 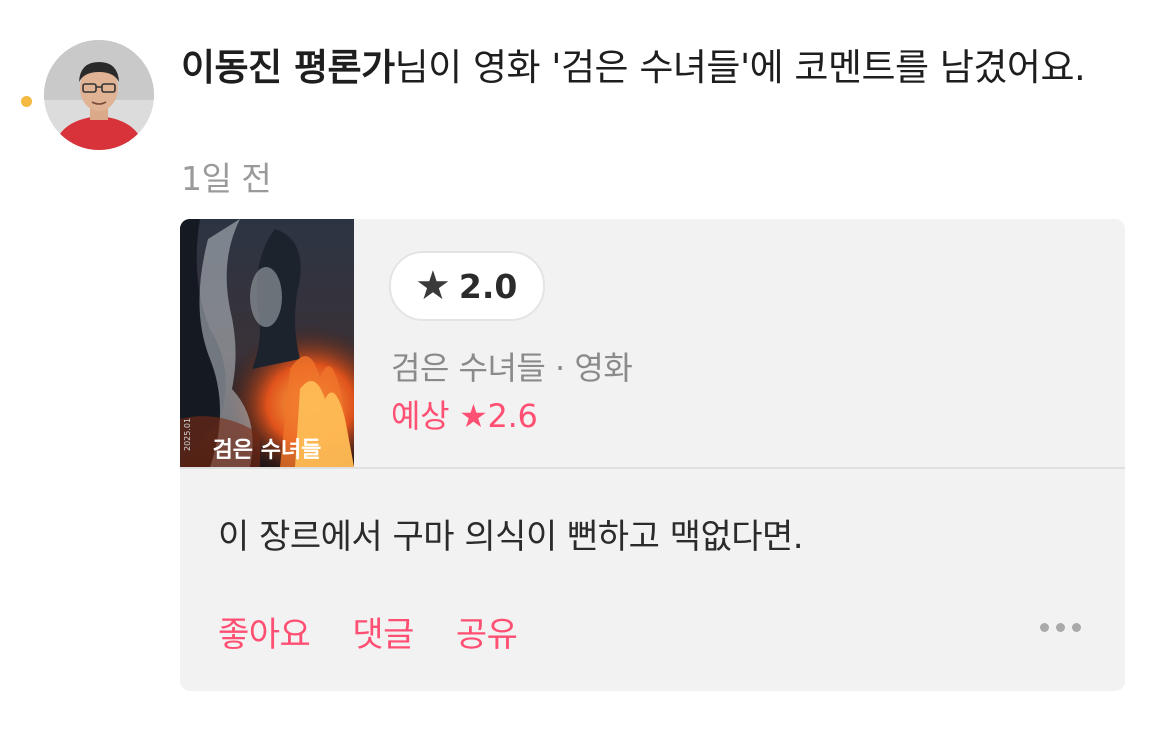 What do you see at coordinates (603, 368) in the screenshot?
I see `content-type: 영화` at bounding box center [603, 368].